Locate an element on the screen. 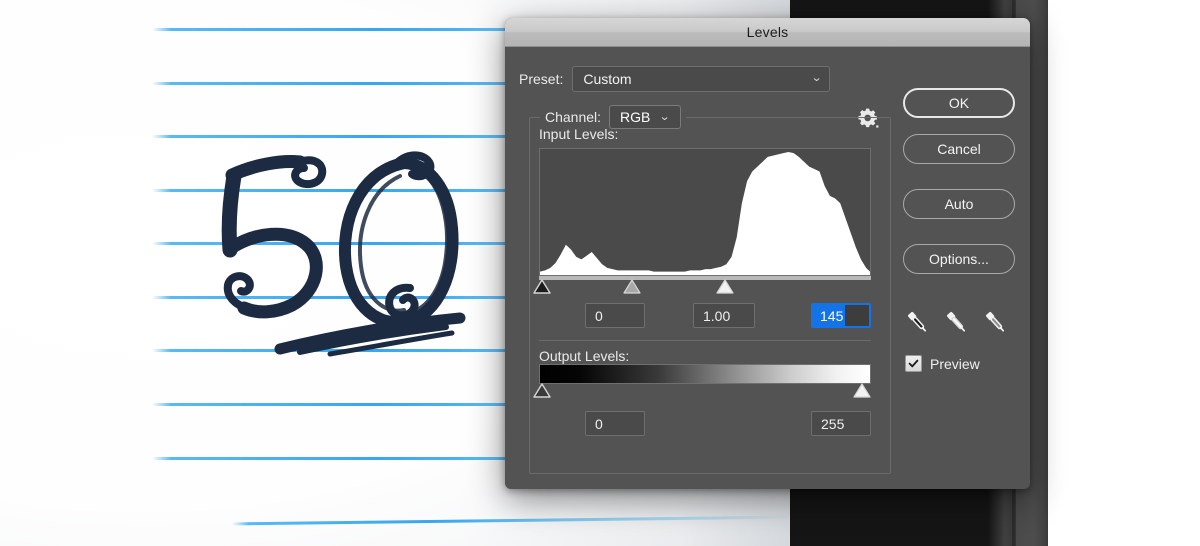 The height and width of the screenshot is (546, 1200). ok-button: OK is located at coordinates (959, 103).